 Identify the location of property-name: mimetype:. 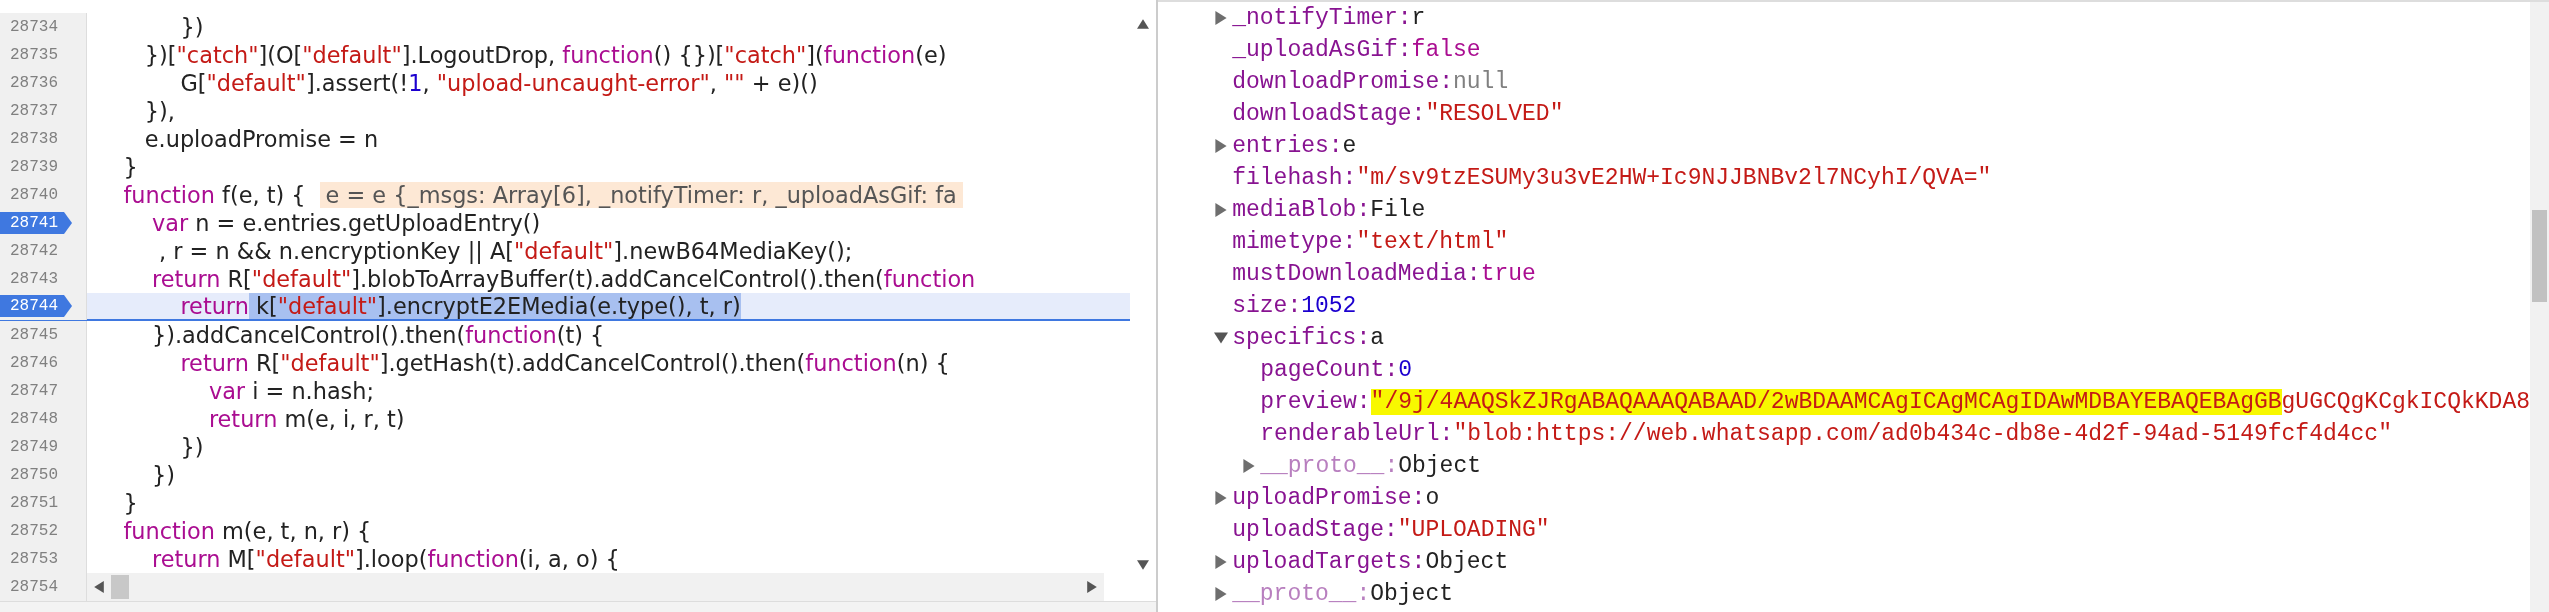
(1294, 242).